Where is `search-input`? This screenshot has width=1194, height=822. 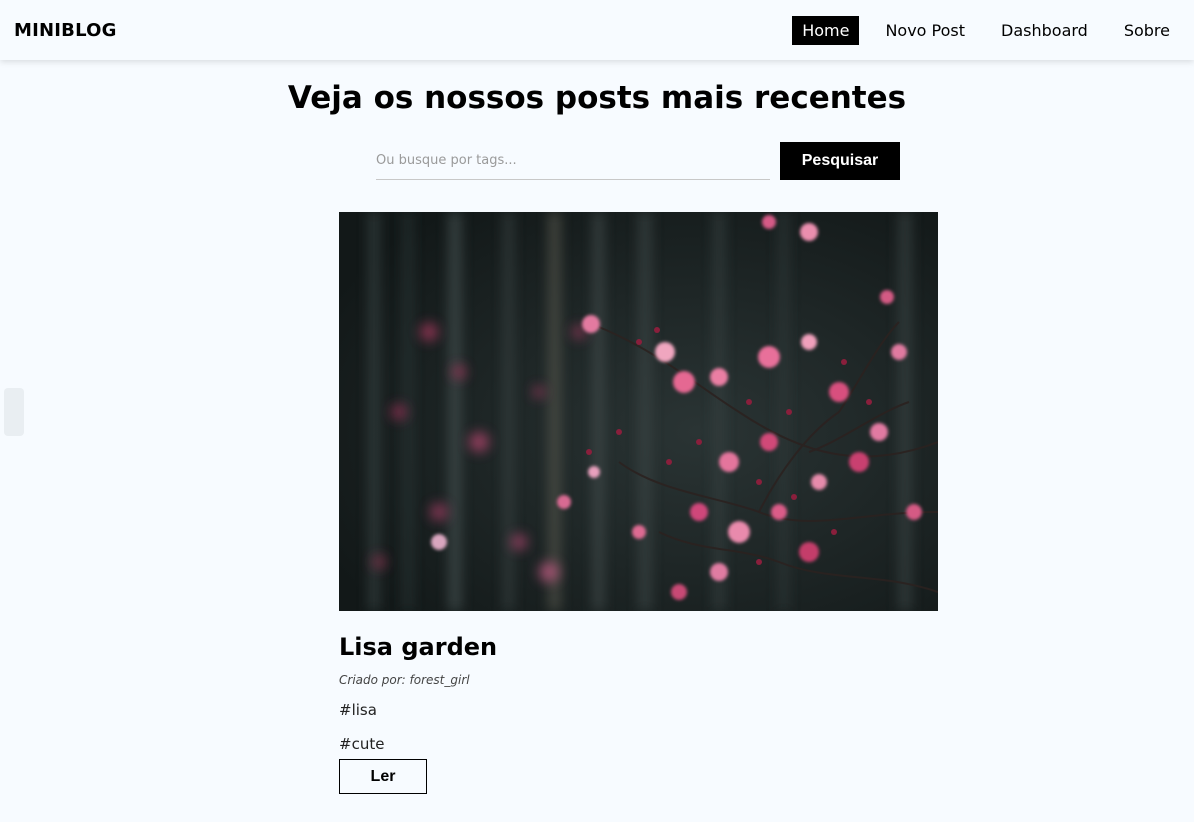
search-input is located at coordinates (573, 161).